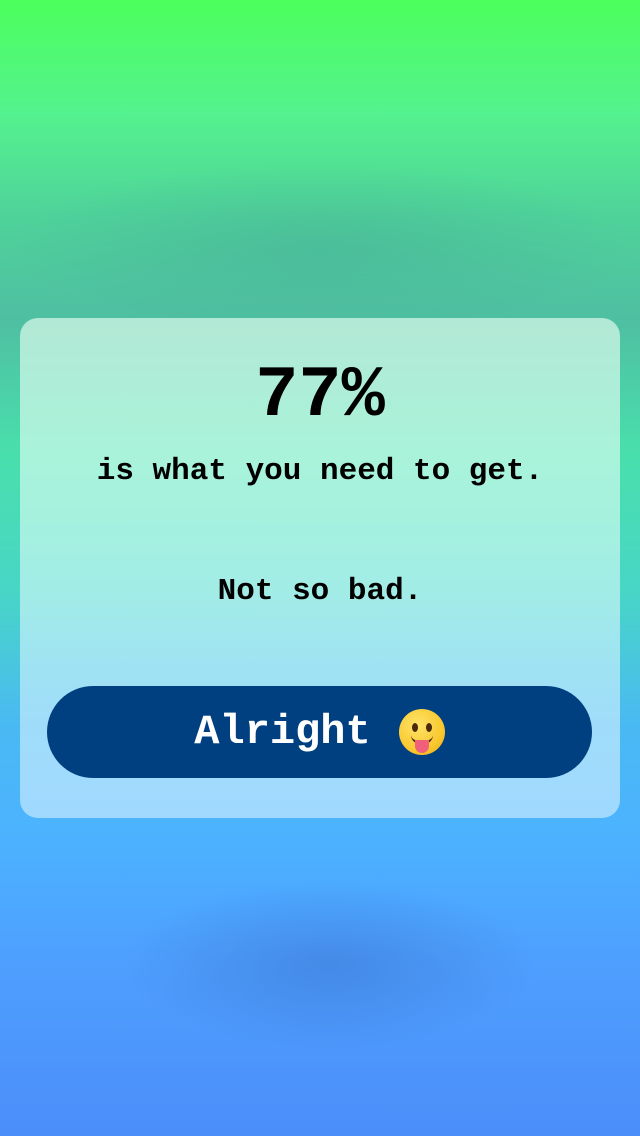 The height and width of the screenshot is (1136, 640). What do you see at coordinates (320, 240) in the screenshot?
I see `background-blur-band` at bounding box center [320, 240].